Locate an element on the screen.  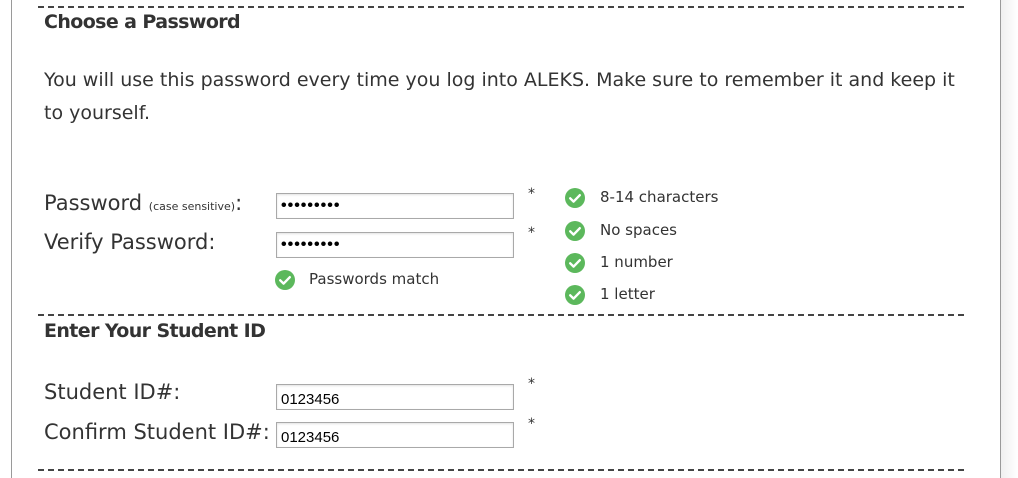
verify-password-input is located at coordinates (395, 245).